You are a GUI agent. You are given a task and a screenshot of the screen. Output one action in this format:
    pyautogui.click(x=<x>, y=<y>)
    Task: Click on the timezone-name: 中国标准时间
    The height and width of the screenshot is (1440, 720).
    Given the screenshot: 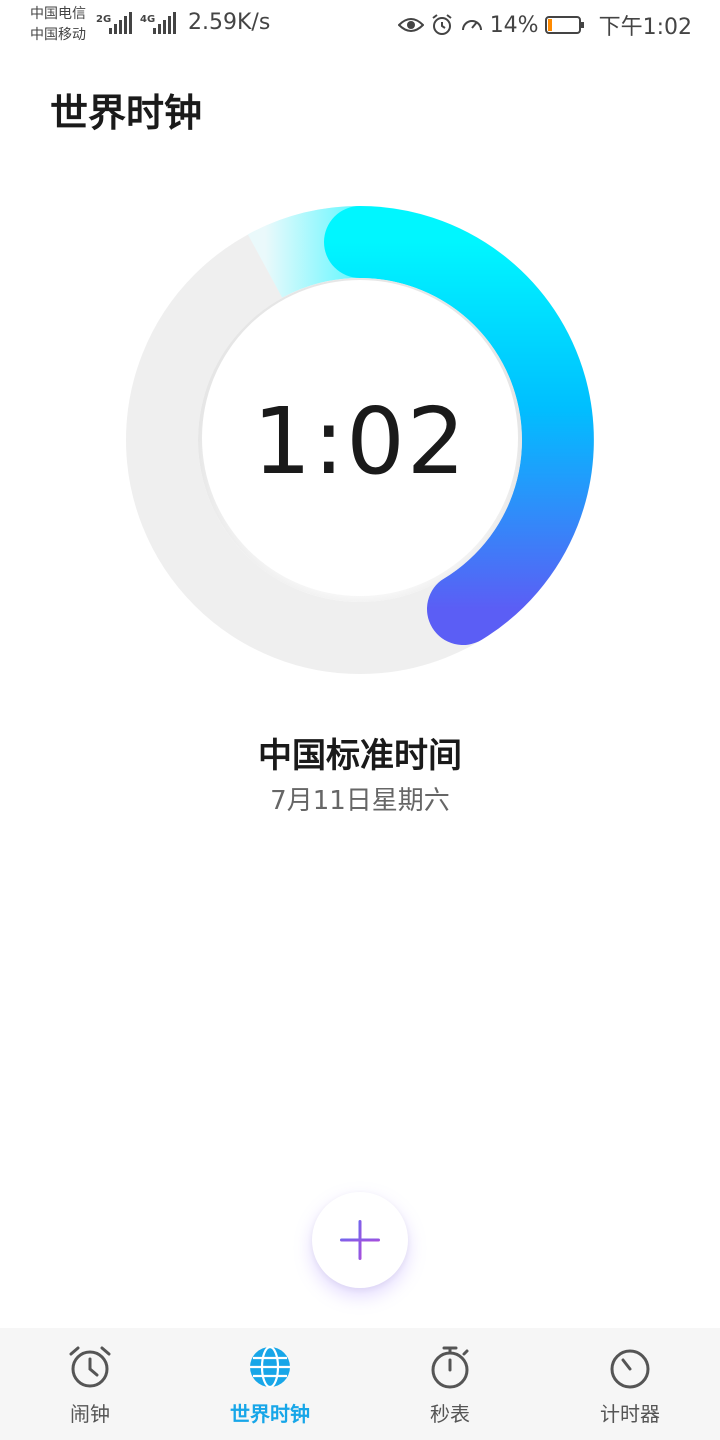 What is the action you would take?
    pyautogui.click(x=360, y=756)
    